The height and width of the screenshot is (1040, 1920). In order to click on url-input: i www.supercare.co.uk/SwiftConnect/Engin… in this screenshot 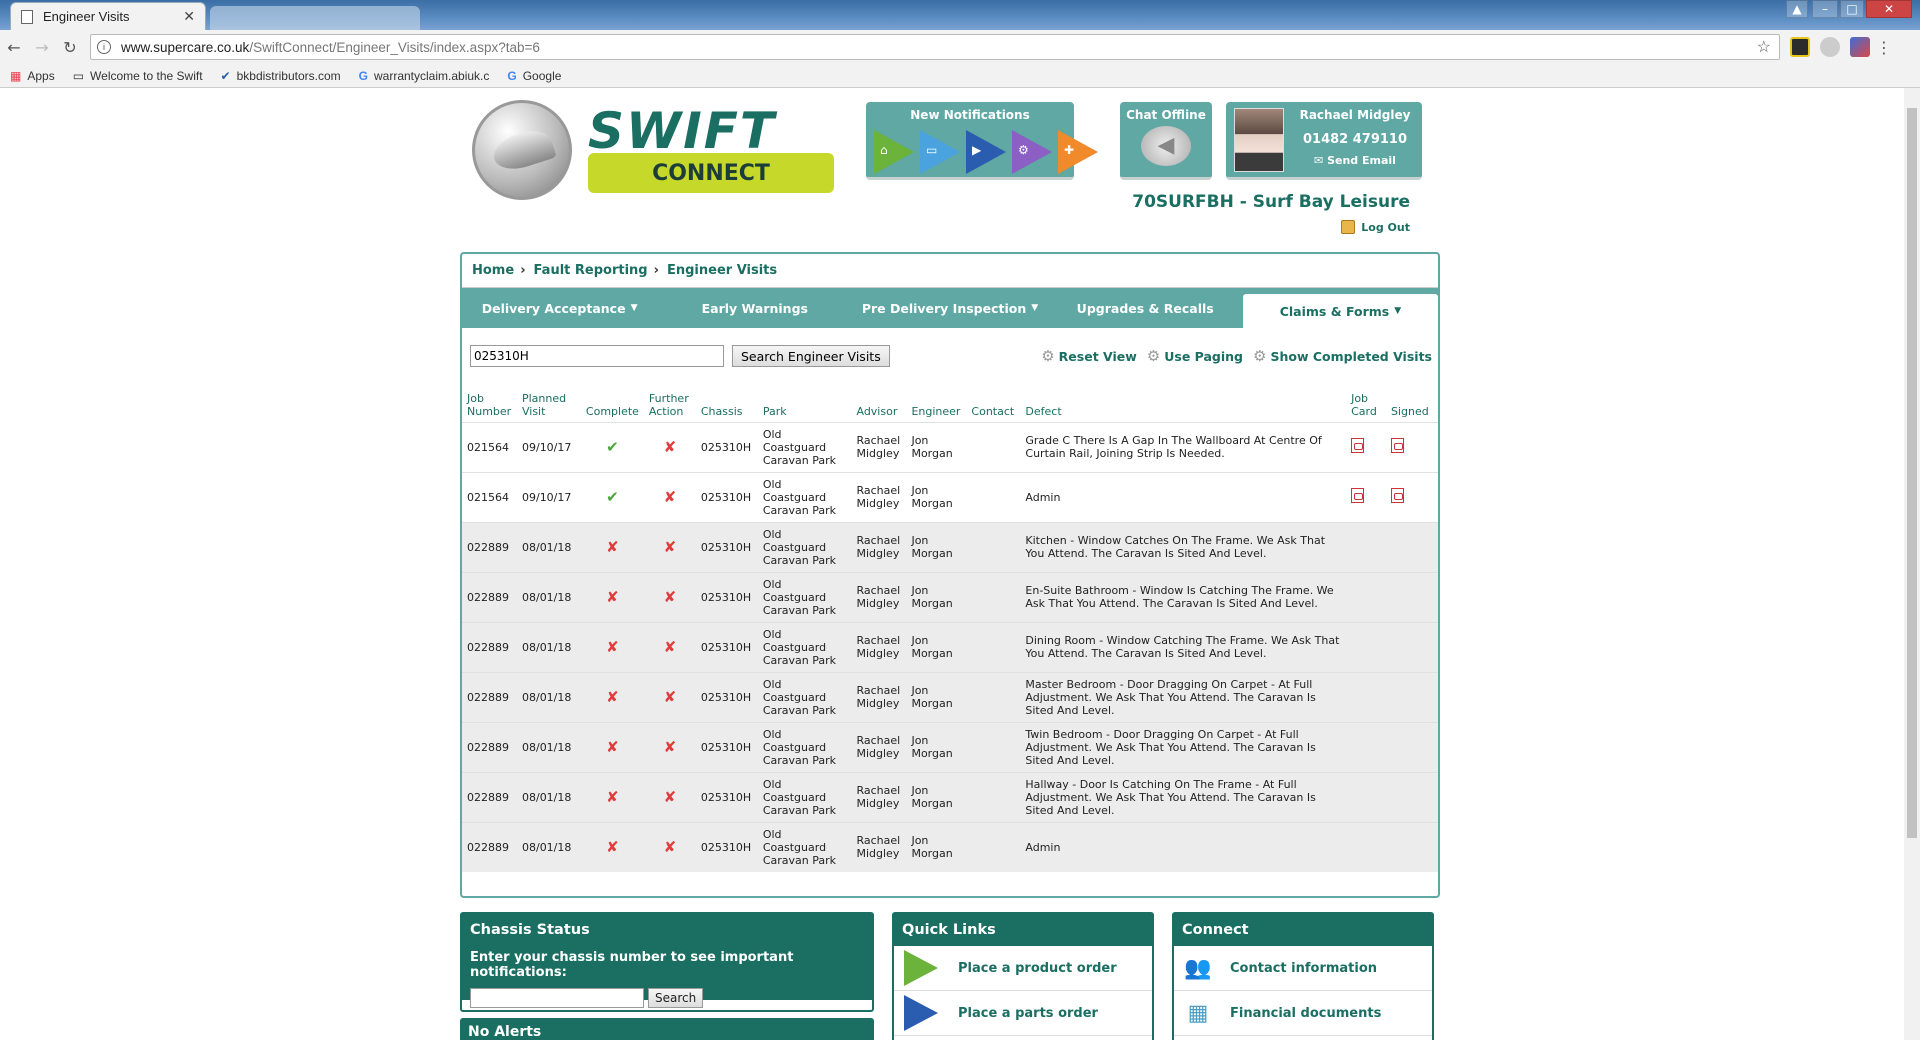, I will do `click(935, 47)`.